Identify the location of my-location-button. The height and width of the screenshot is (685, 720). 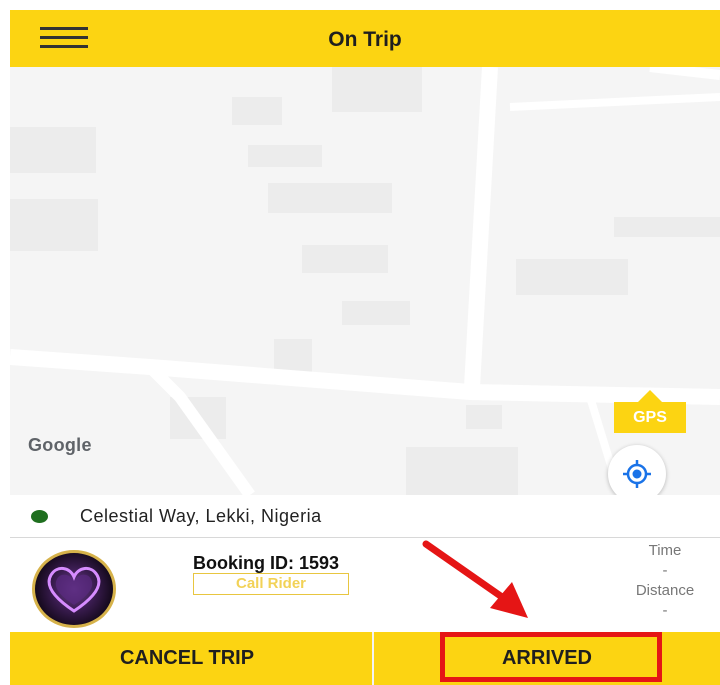
(637, 470).